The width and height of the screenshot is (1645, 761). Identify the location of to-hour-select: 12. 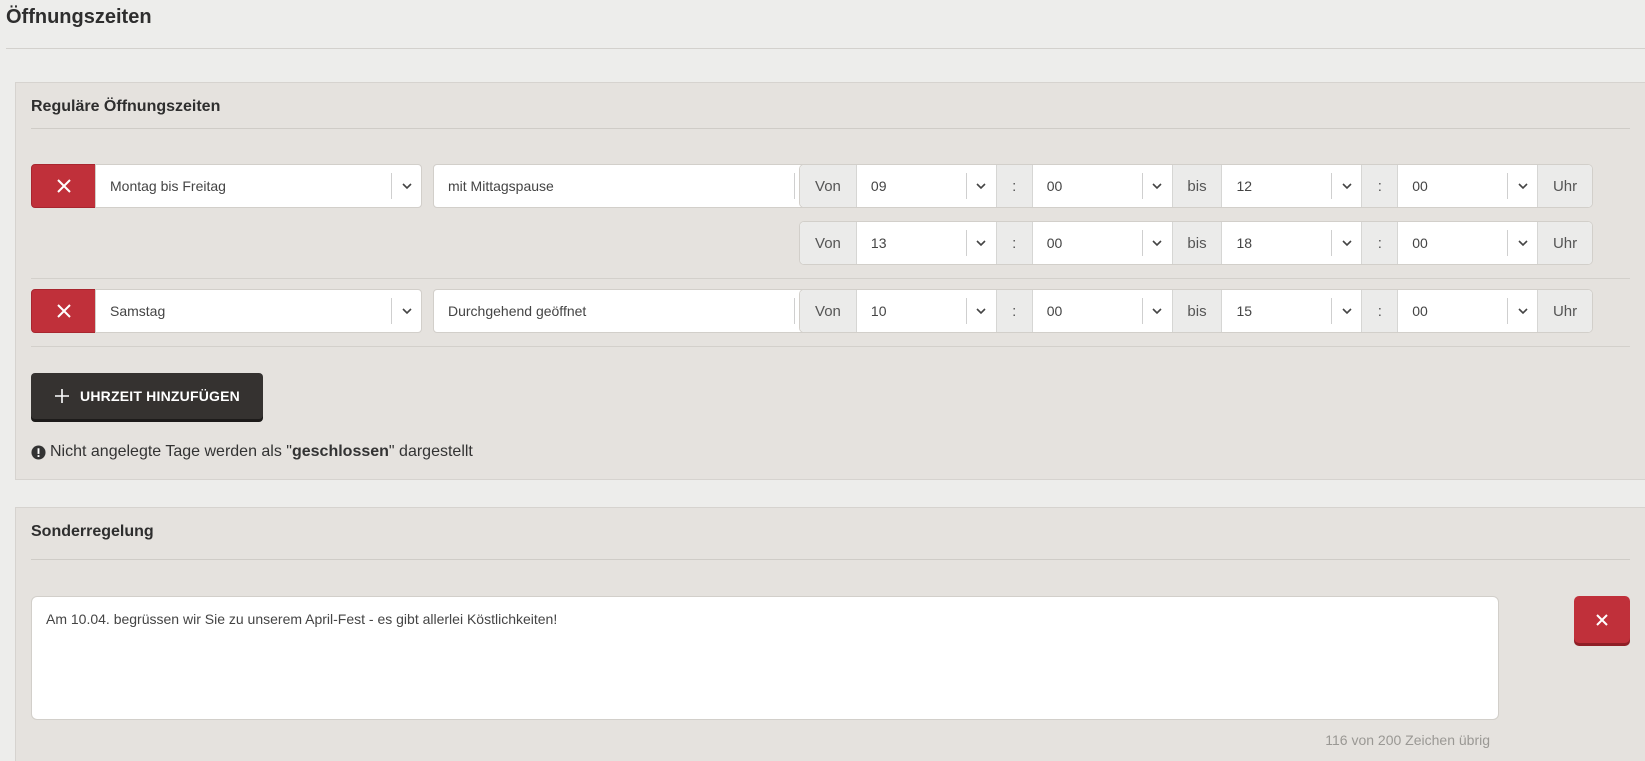
(1292, 186).